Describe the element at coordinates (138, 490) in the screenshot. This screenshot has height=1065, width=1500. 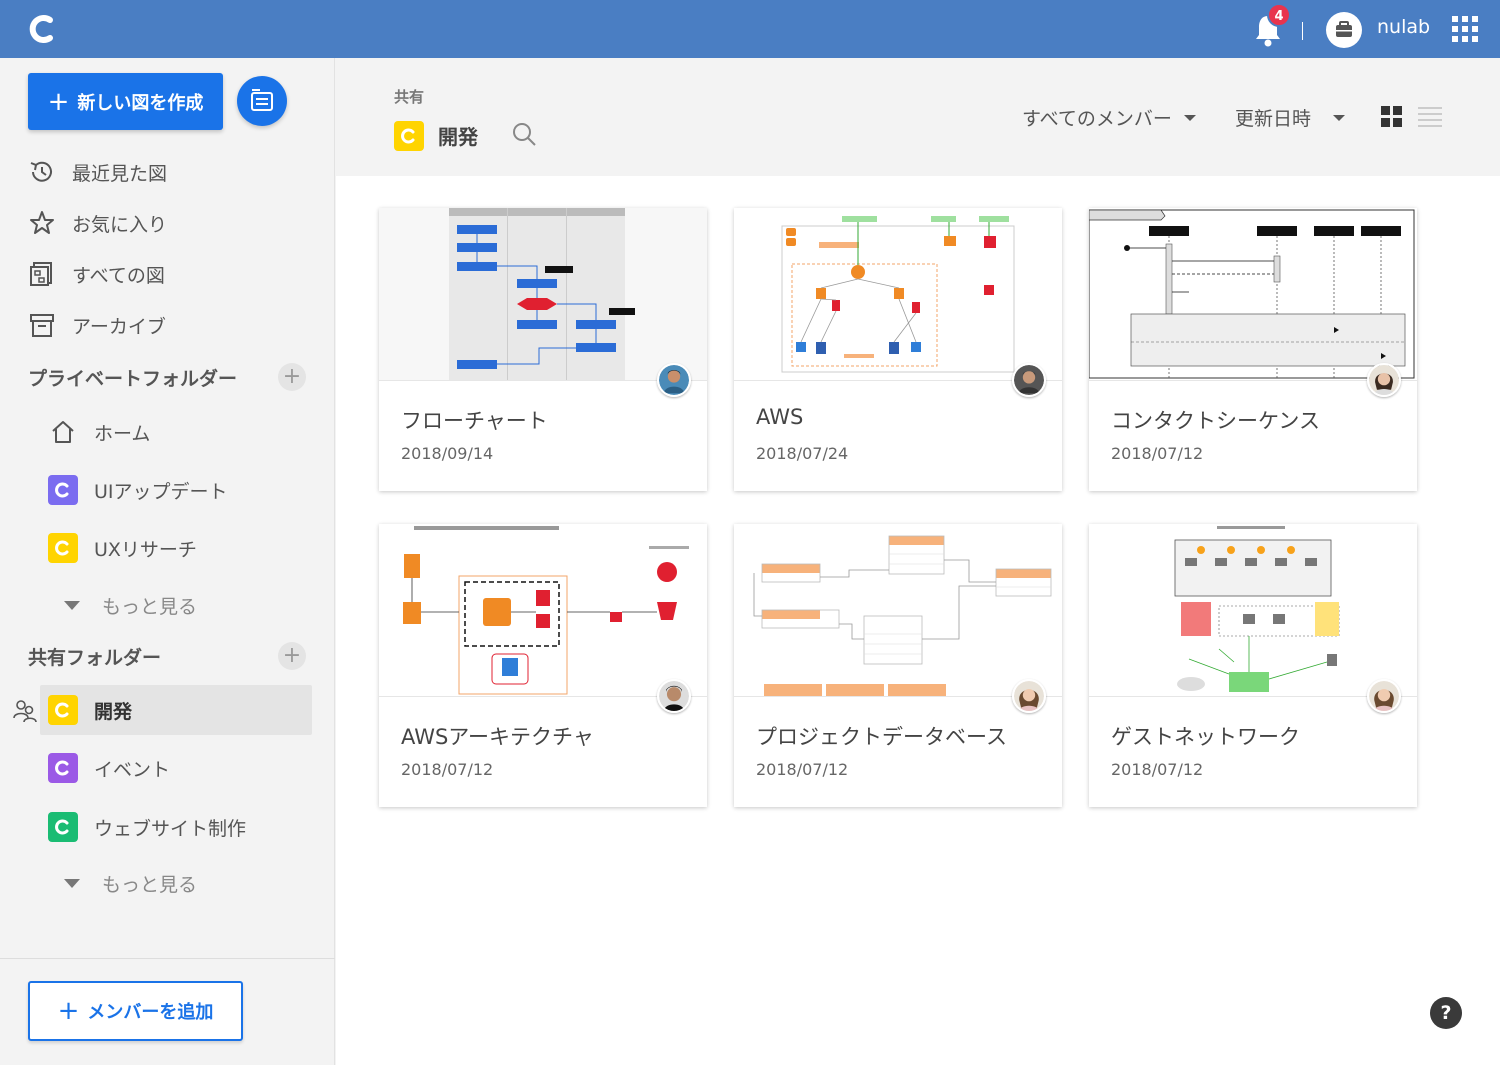
I see `folder-ui-update: UIアップデート` at that location.